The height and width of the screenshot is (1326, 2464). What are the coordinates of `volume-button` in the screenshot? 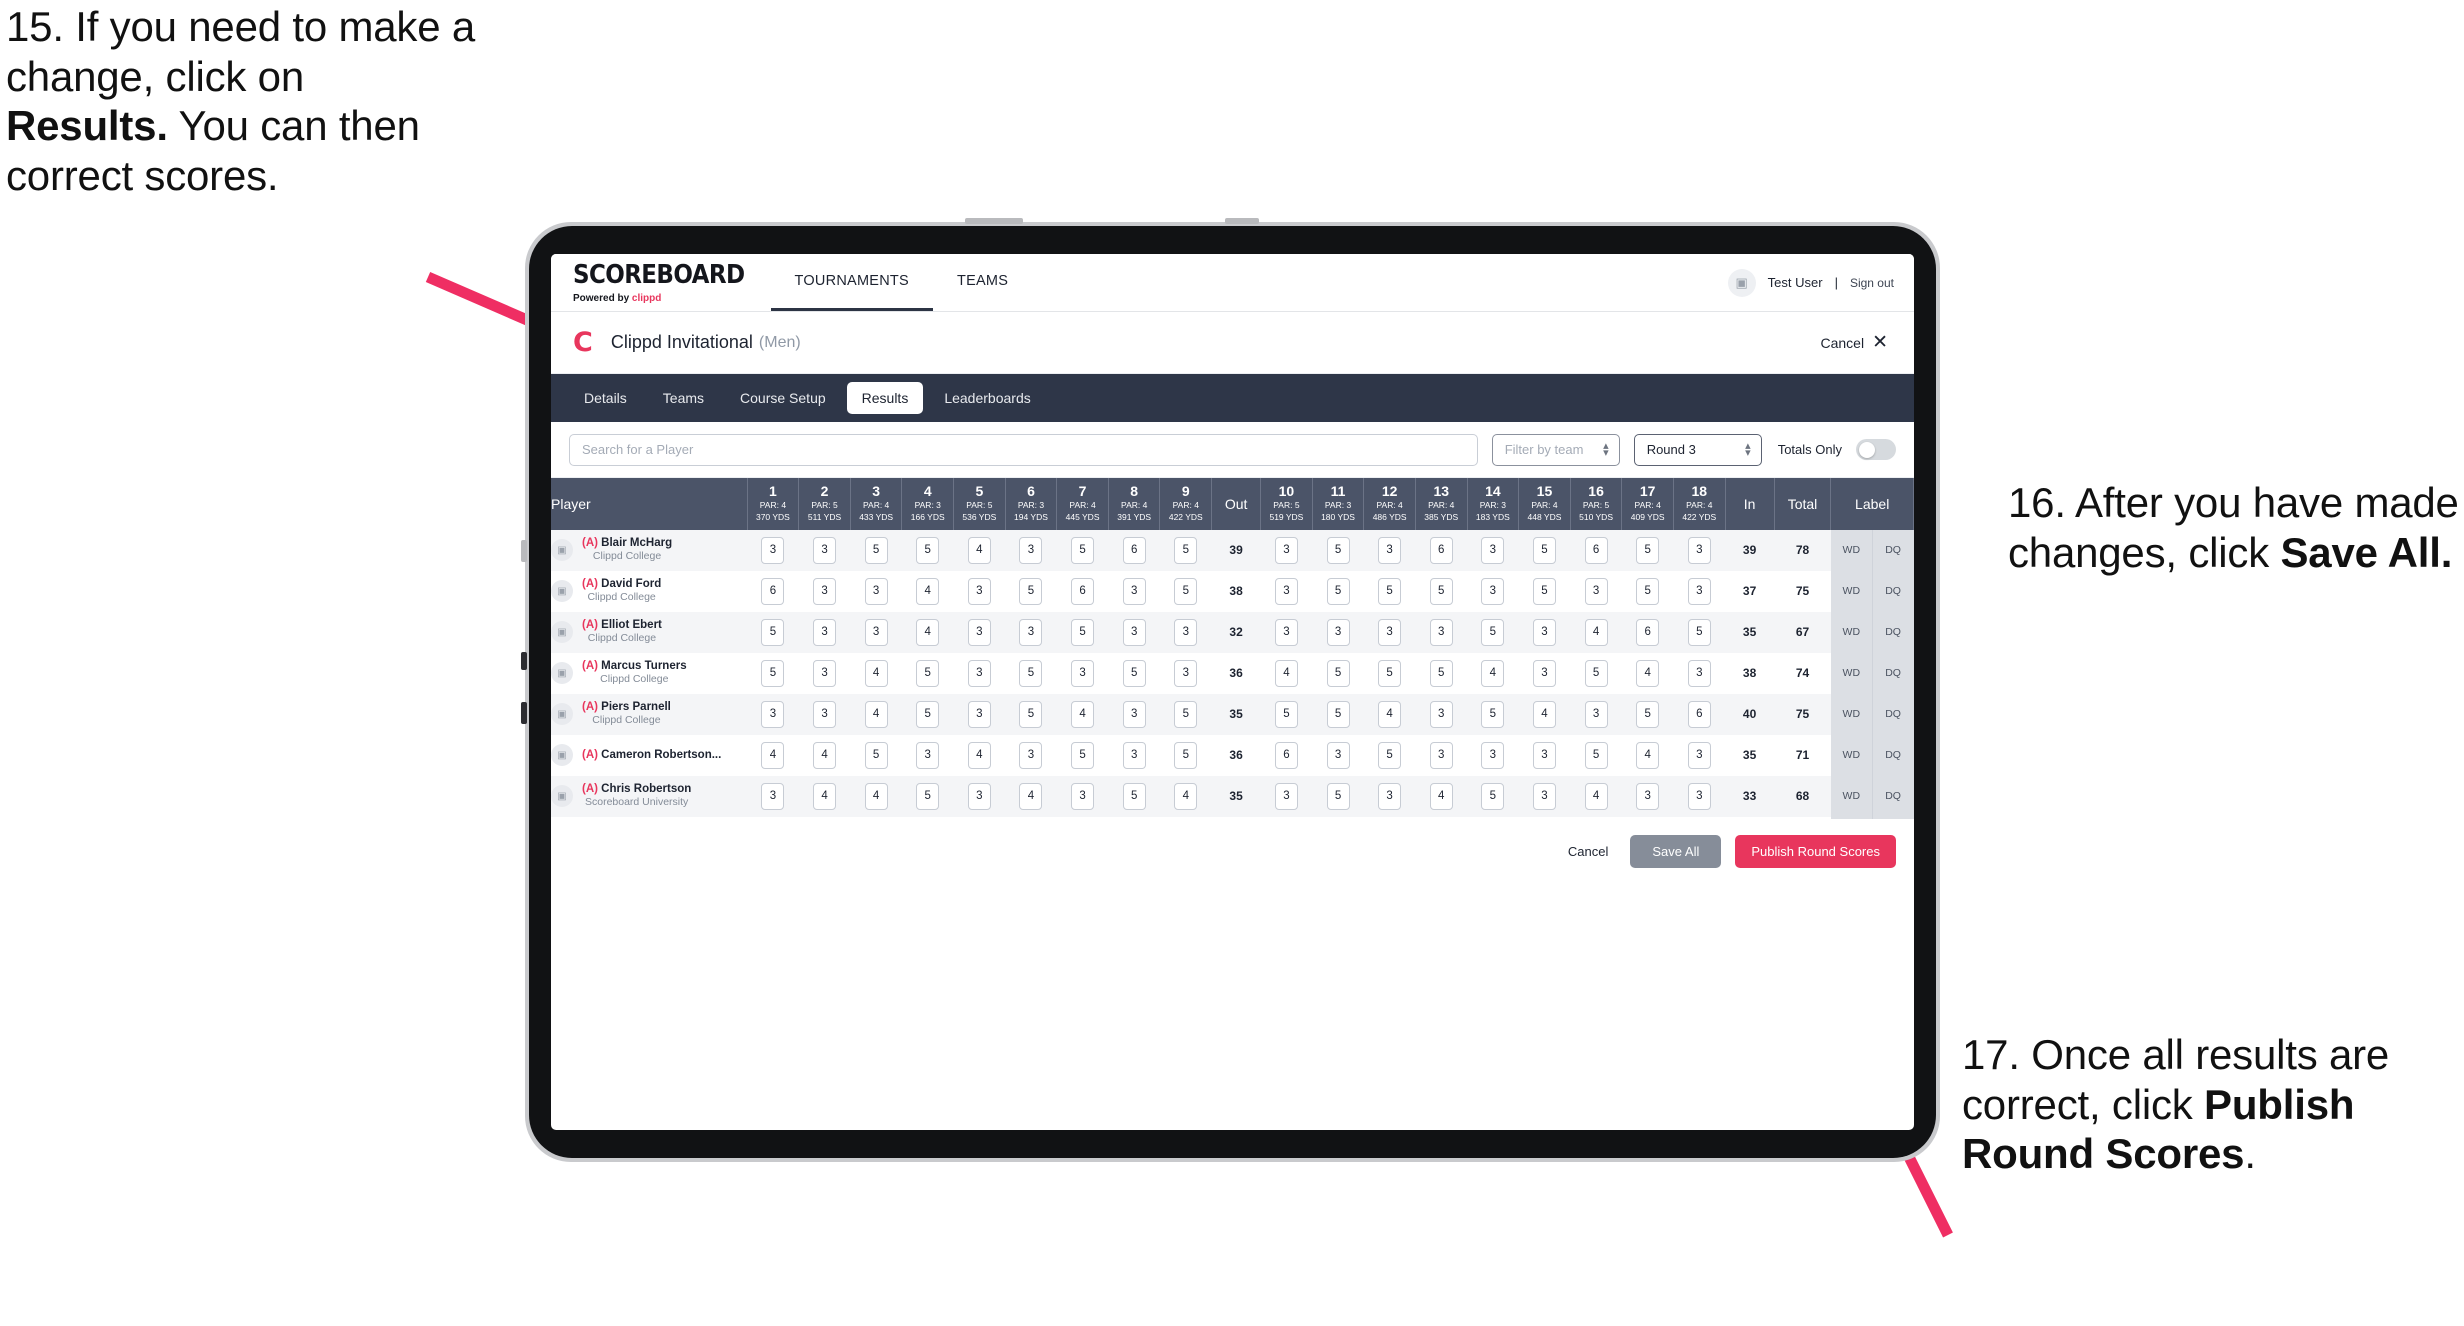 It's located at (1242, 221).